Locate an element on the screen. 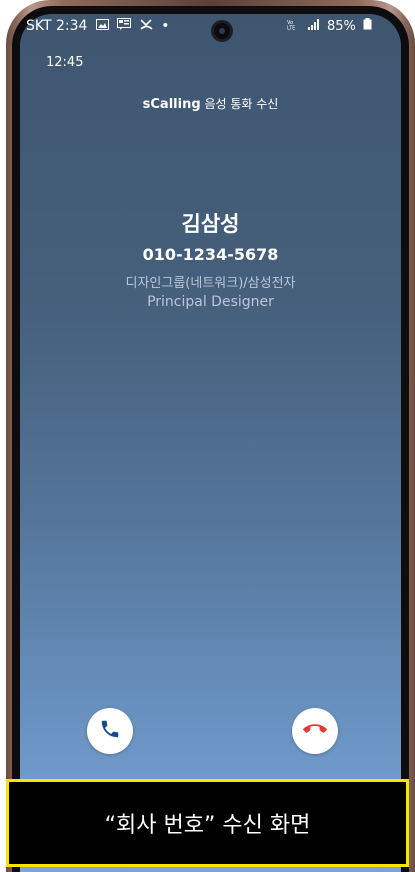  volte-icon: Vo LTE is located at coordinates (296, 26).